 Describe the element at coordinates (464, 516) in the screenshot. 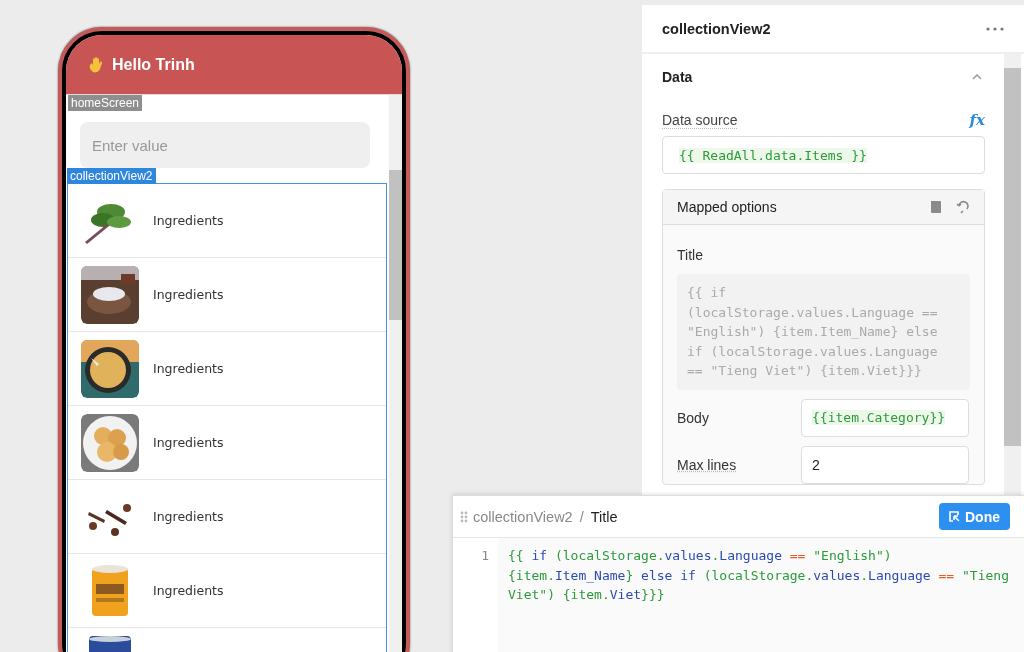

I see `drag-handle-icon` at that location.